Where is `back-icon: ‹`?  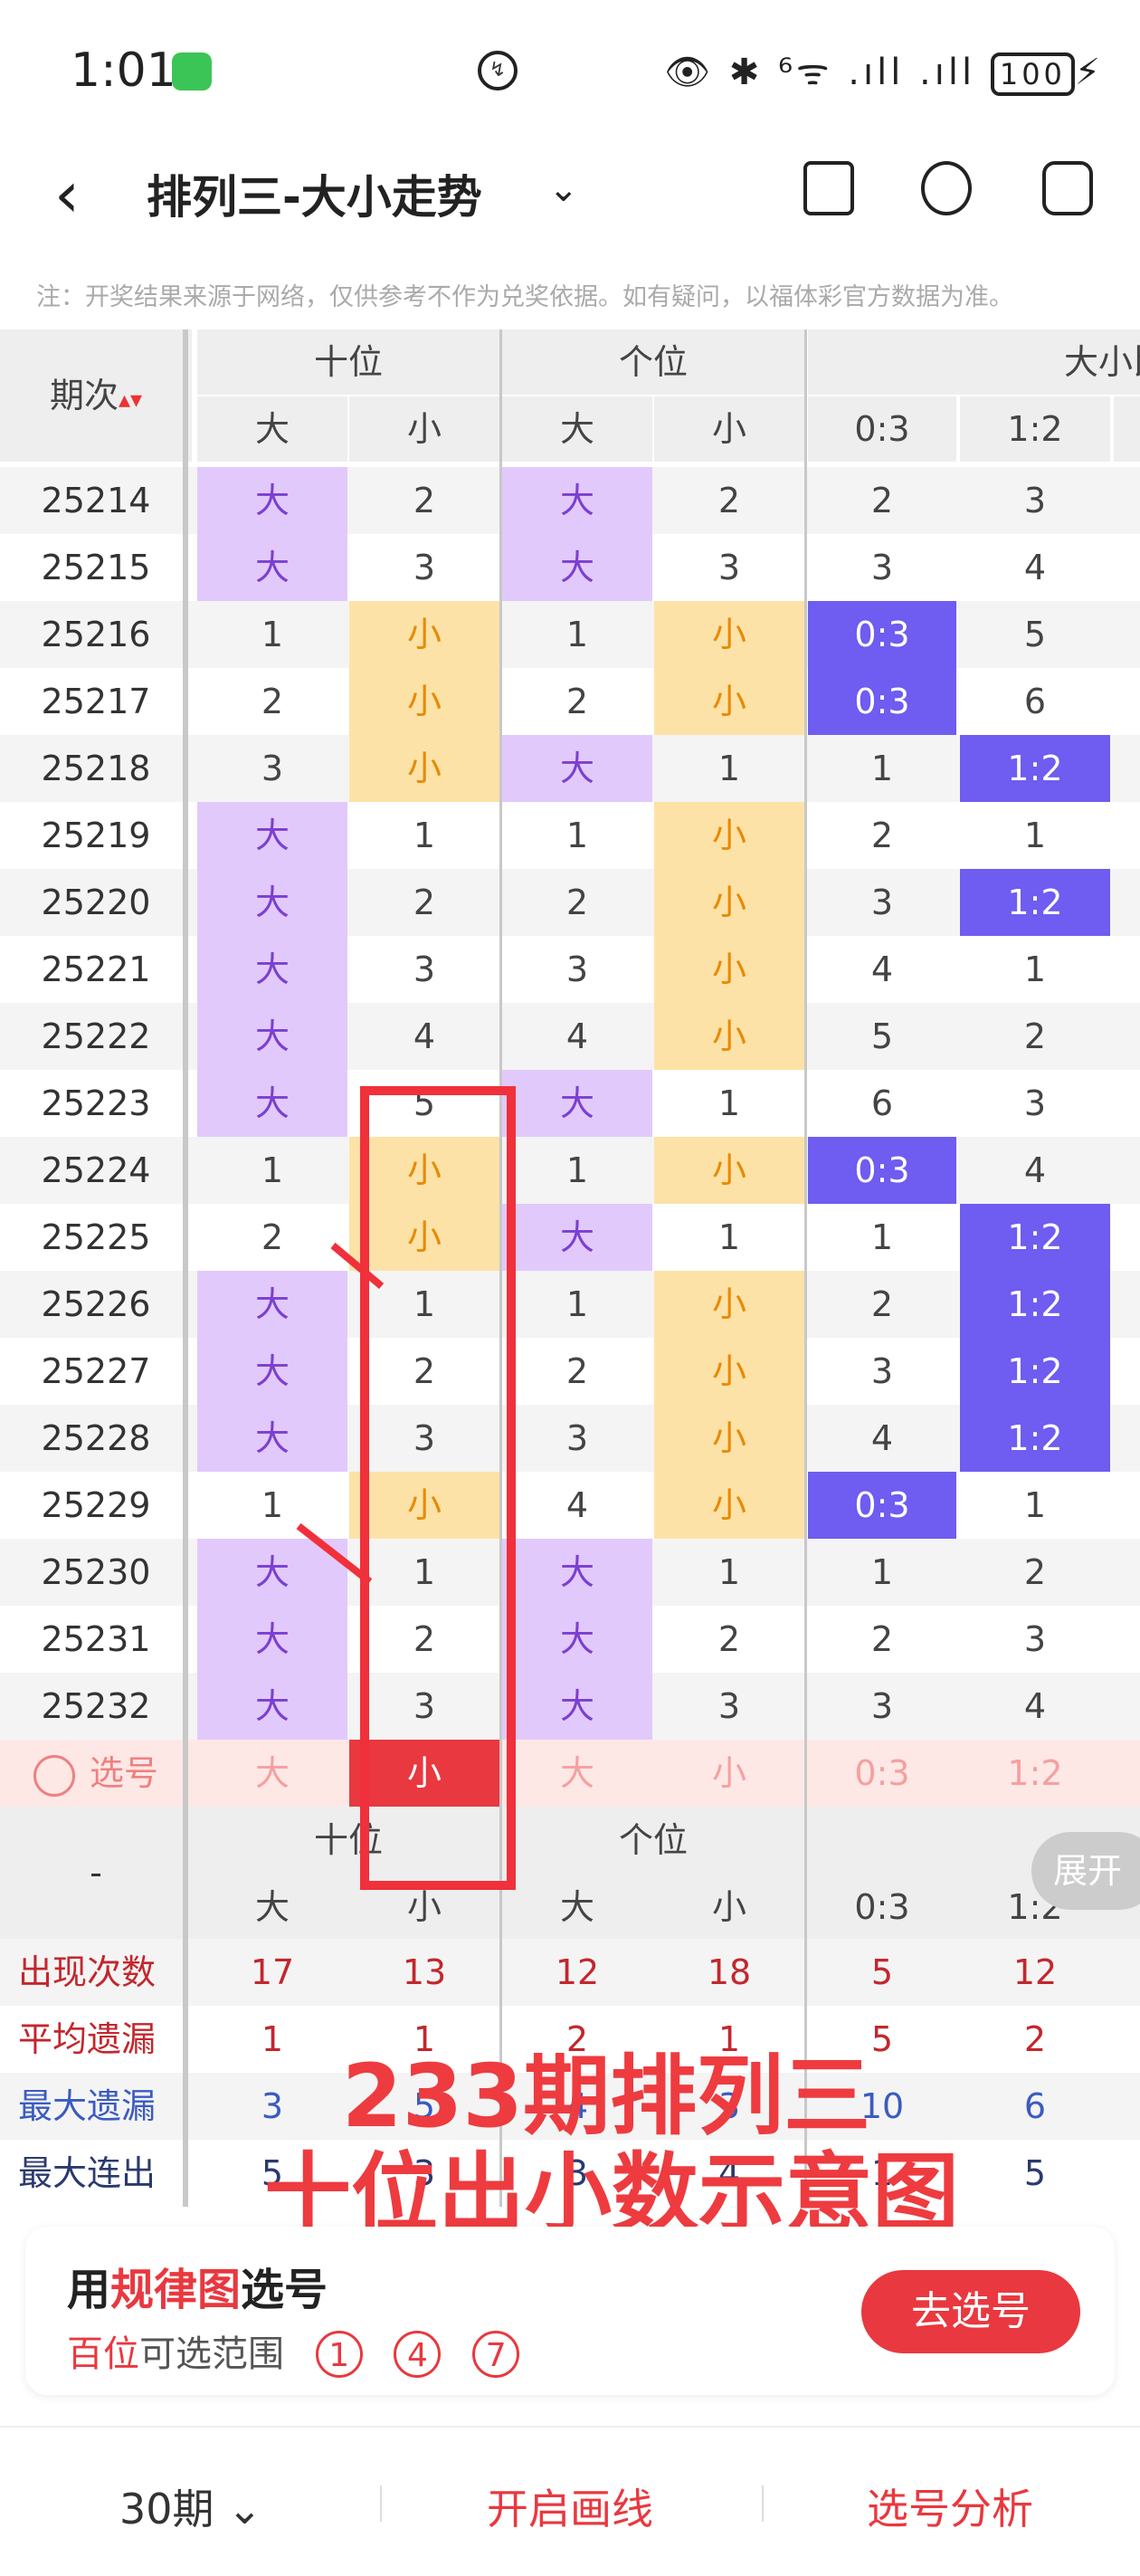 back-icon: ‹ is located at coordinates (67, 195).